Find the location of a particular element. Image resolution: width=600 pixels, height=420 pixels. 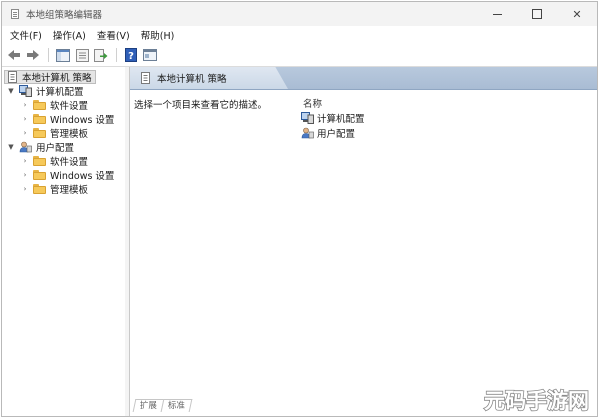

menu-help: 帮助(H) is located at coordinates (159, 35).